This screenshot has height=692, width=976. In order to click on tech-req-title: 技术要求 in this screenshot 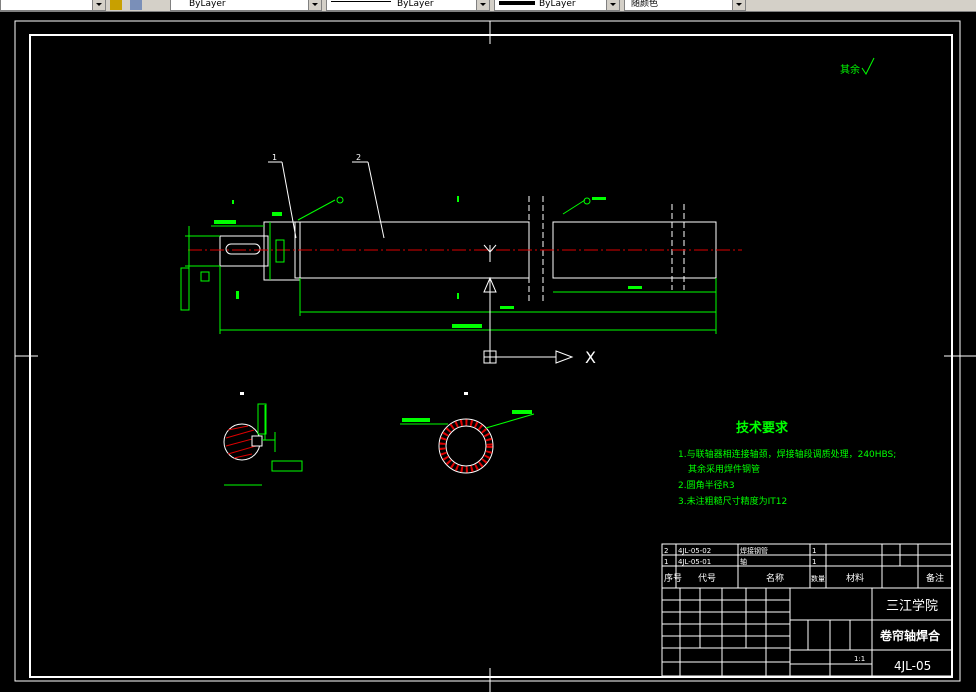, I will do `click(762, 428)`.